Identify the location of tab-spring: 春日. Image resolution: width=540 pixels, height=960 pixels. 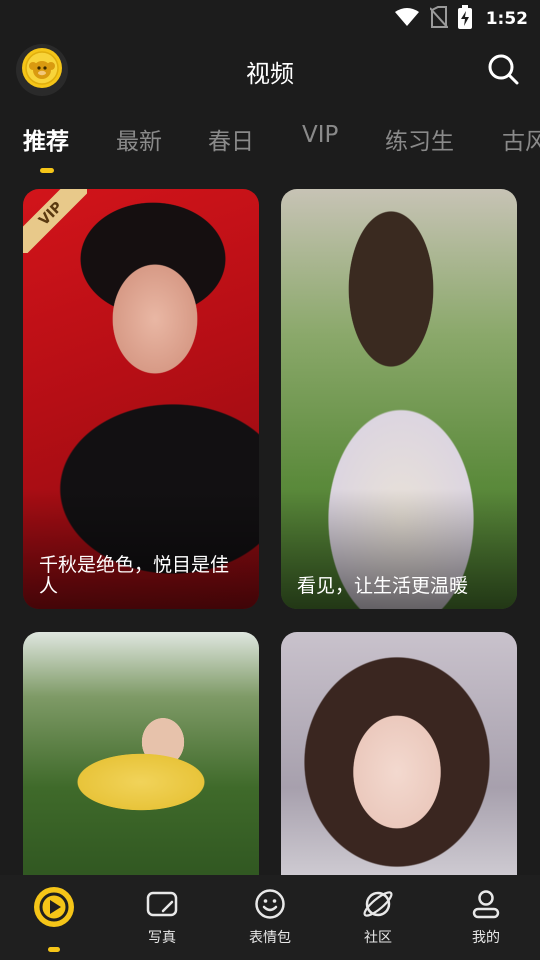
(231, 139).